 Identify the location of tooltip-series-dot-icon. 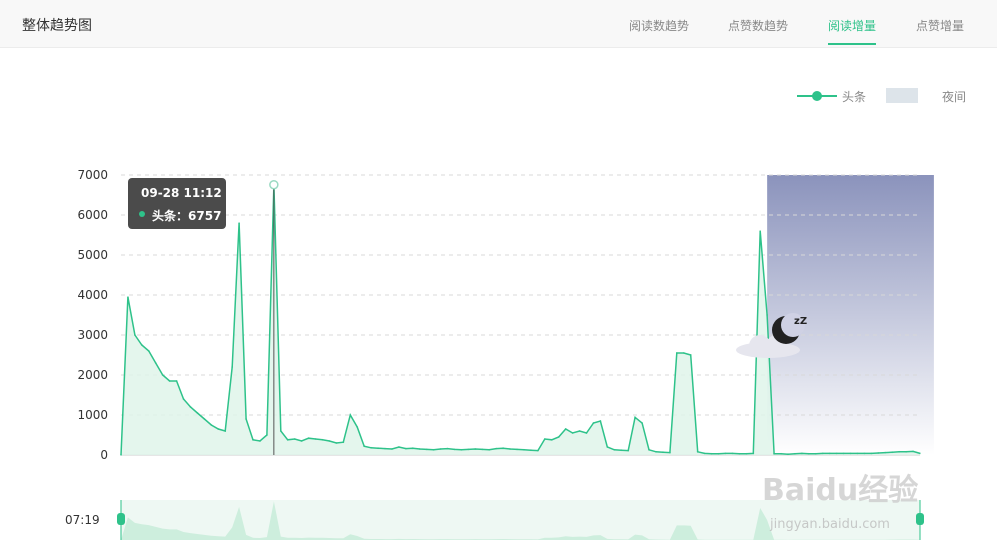
(142, 214).